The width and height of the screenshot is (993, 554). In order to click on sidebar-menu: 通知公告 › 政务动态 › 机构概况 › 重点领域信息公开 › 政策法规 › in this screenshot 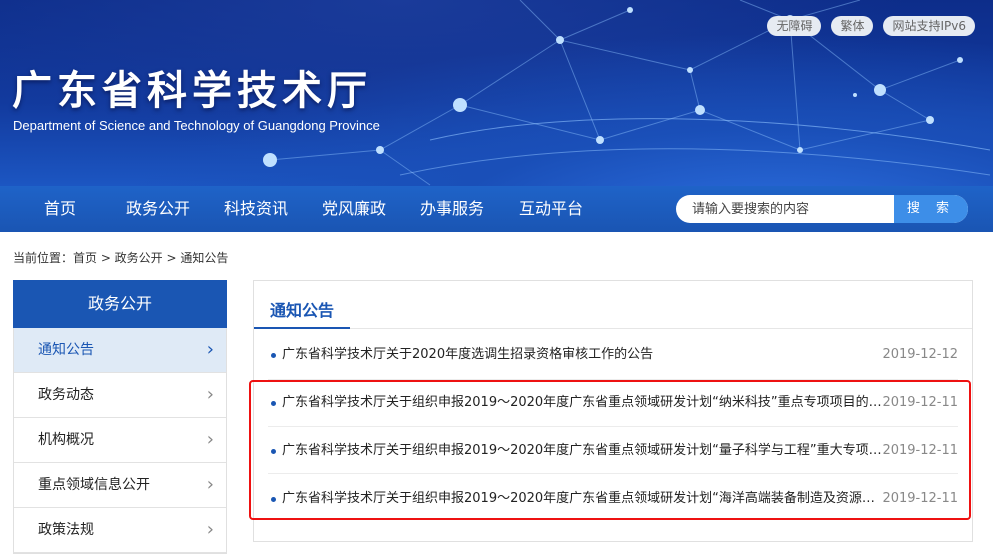, I will do `click(120, 441)`.